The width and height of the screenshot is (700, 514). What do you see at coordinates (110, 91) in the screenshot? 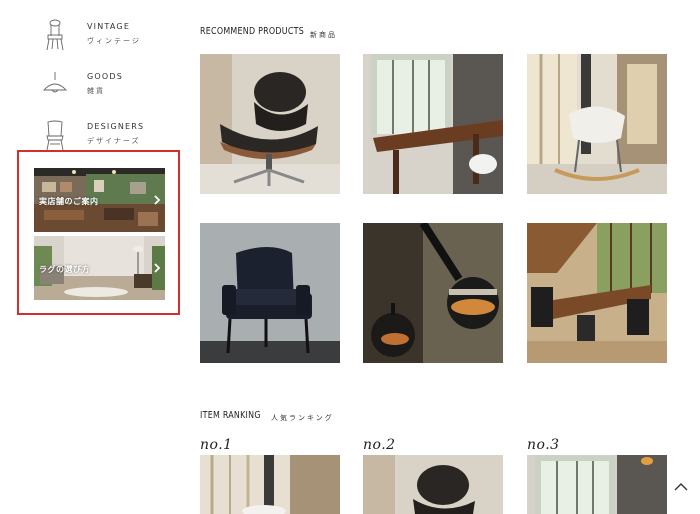
I see `sidebar-item-goods: GOODS 雑貨` at bounding box center [110, 91].